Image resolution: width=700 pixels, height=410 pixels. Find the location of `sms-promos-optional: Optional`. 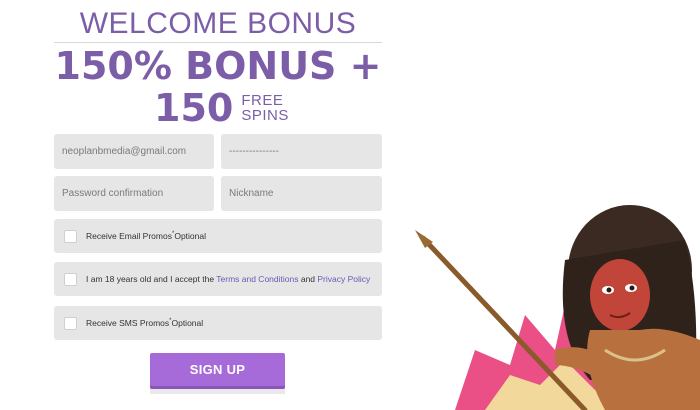

sms-promos-optional: Optional is located at coordinates (187, 323).